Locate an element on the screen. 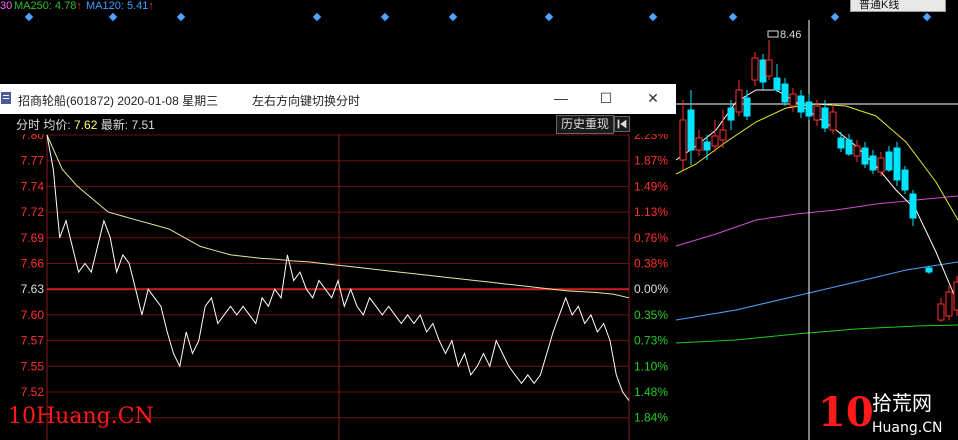  kline-type-dropdown: 普通K线 is located at coordinates (898, 6).